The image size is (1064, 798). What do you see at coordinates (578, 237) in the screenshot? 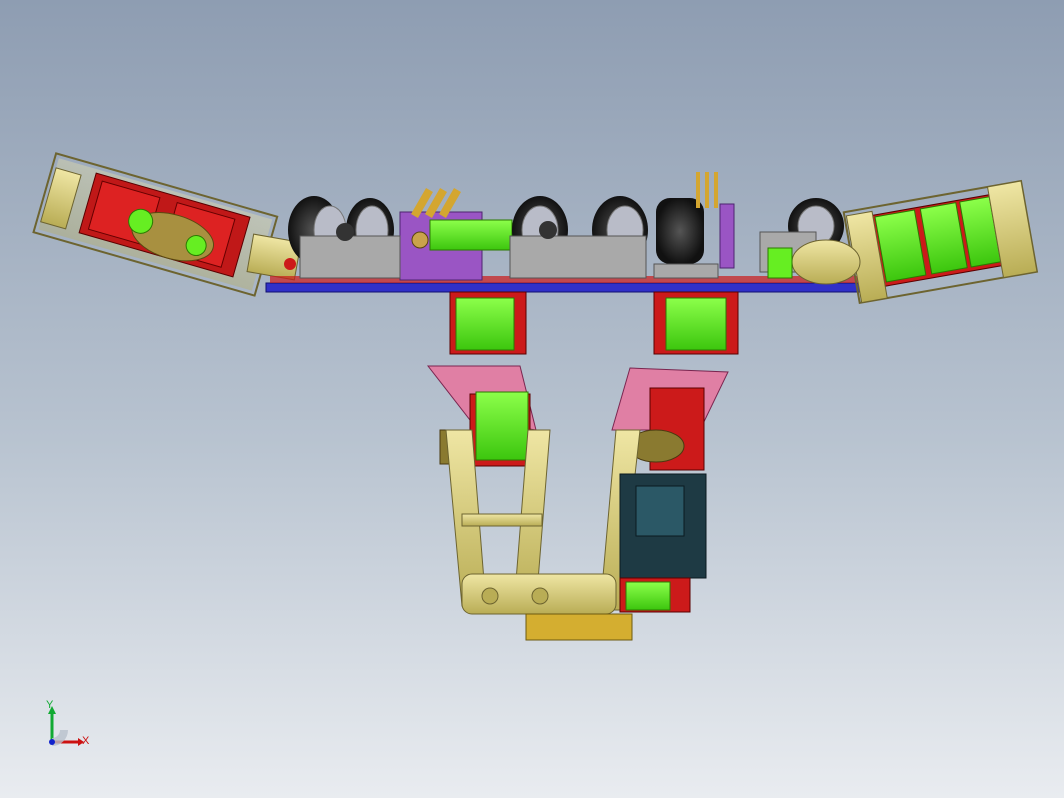
I see `center-caster-pair` at bounding box center [578, 237].